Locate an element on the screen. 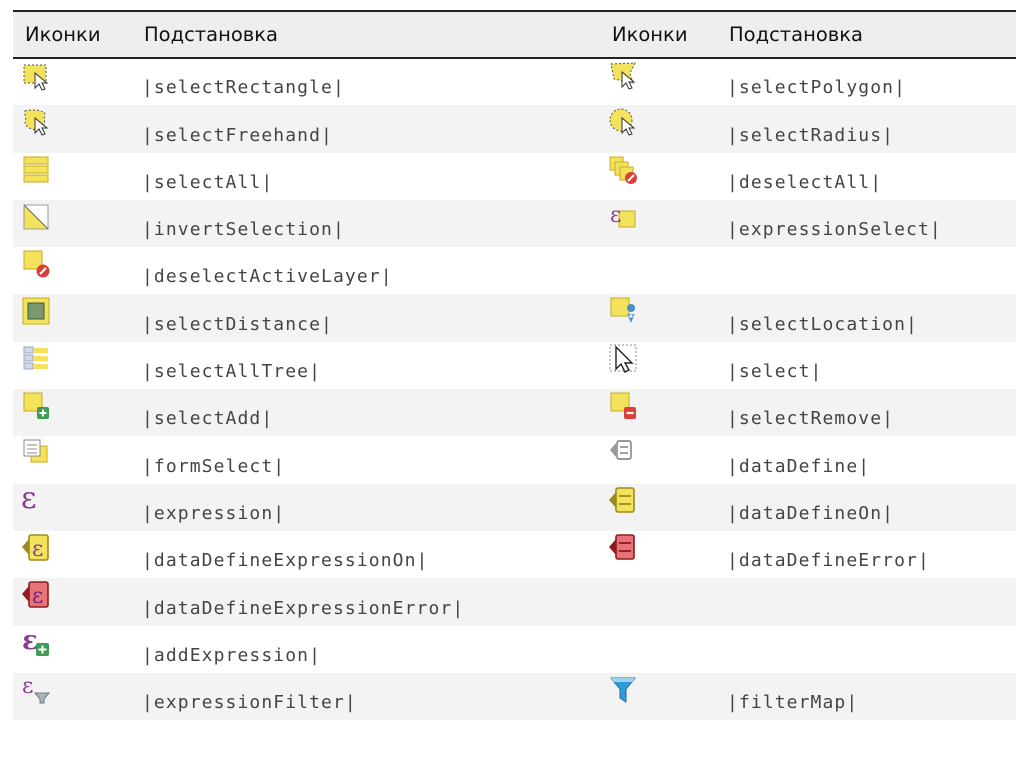  select-location-icon is located at coordinates (623, 310).